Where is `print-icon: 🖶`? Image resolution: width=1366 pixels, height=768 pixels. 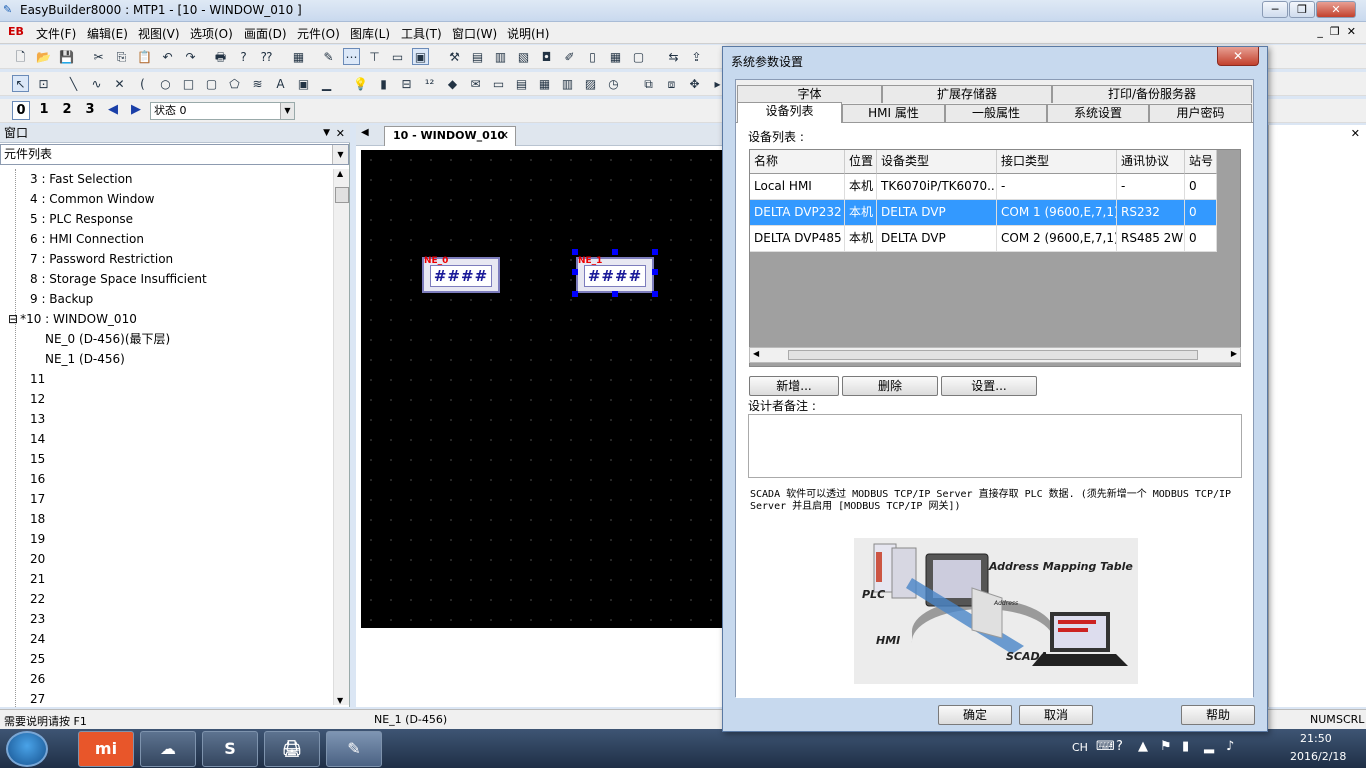 print-icon: 🖶 is located at coordinates (220, 56).